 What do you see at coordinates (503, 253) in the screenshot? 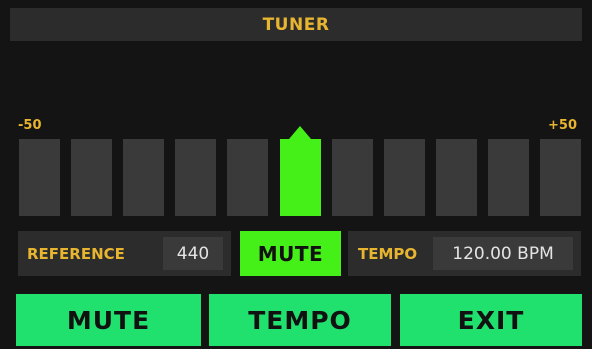
I see `tempo-value: 120.00 BPM` at bounding box center [503, 253].